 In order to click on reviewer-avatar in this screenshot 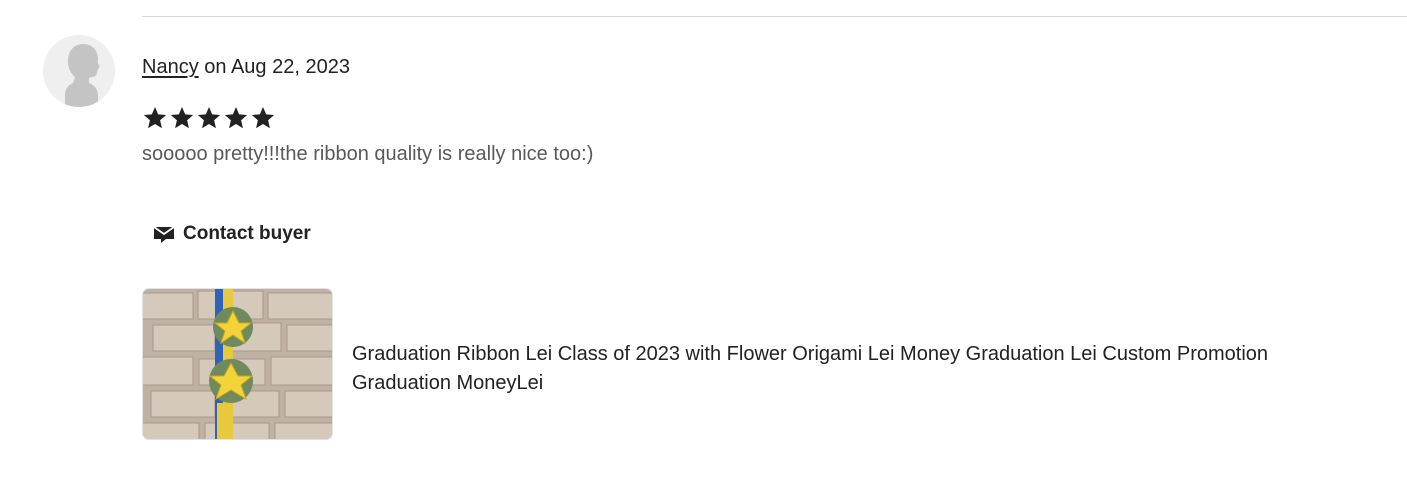, I will do `click(79, 71)`.